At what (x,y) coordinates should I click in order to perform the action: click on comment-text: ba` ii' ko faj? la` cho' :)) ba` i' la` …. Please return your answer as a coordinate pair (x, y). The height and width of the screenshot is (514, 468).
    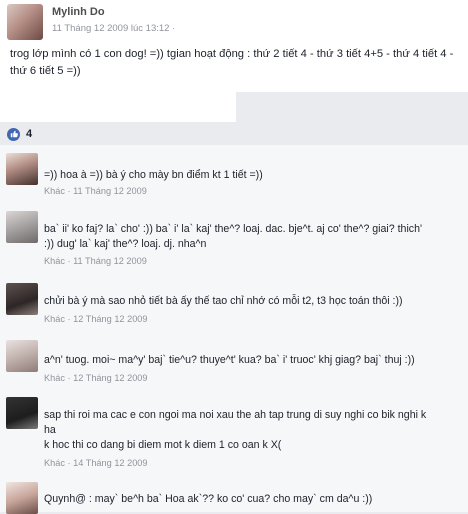
    Looking at the image, I should click on (253, 237).